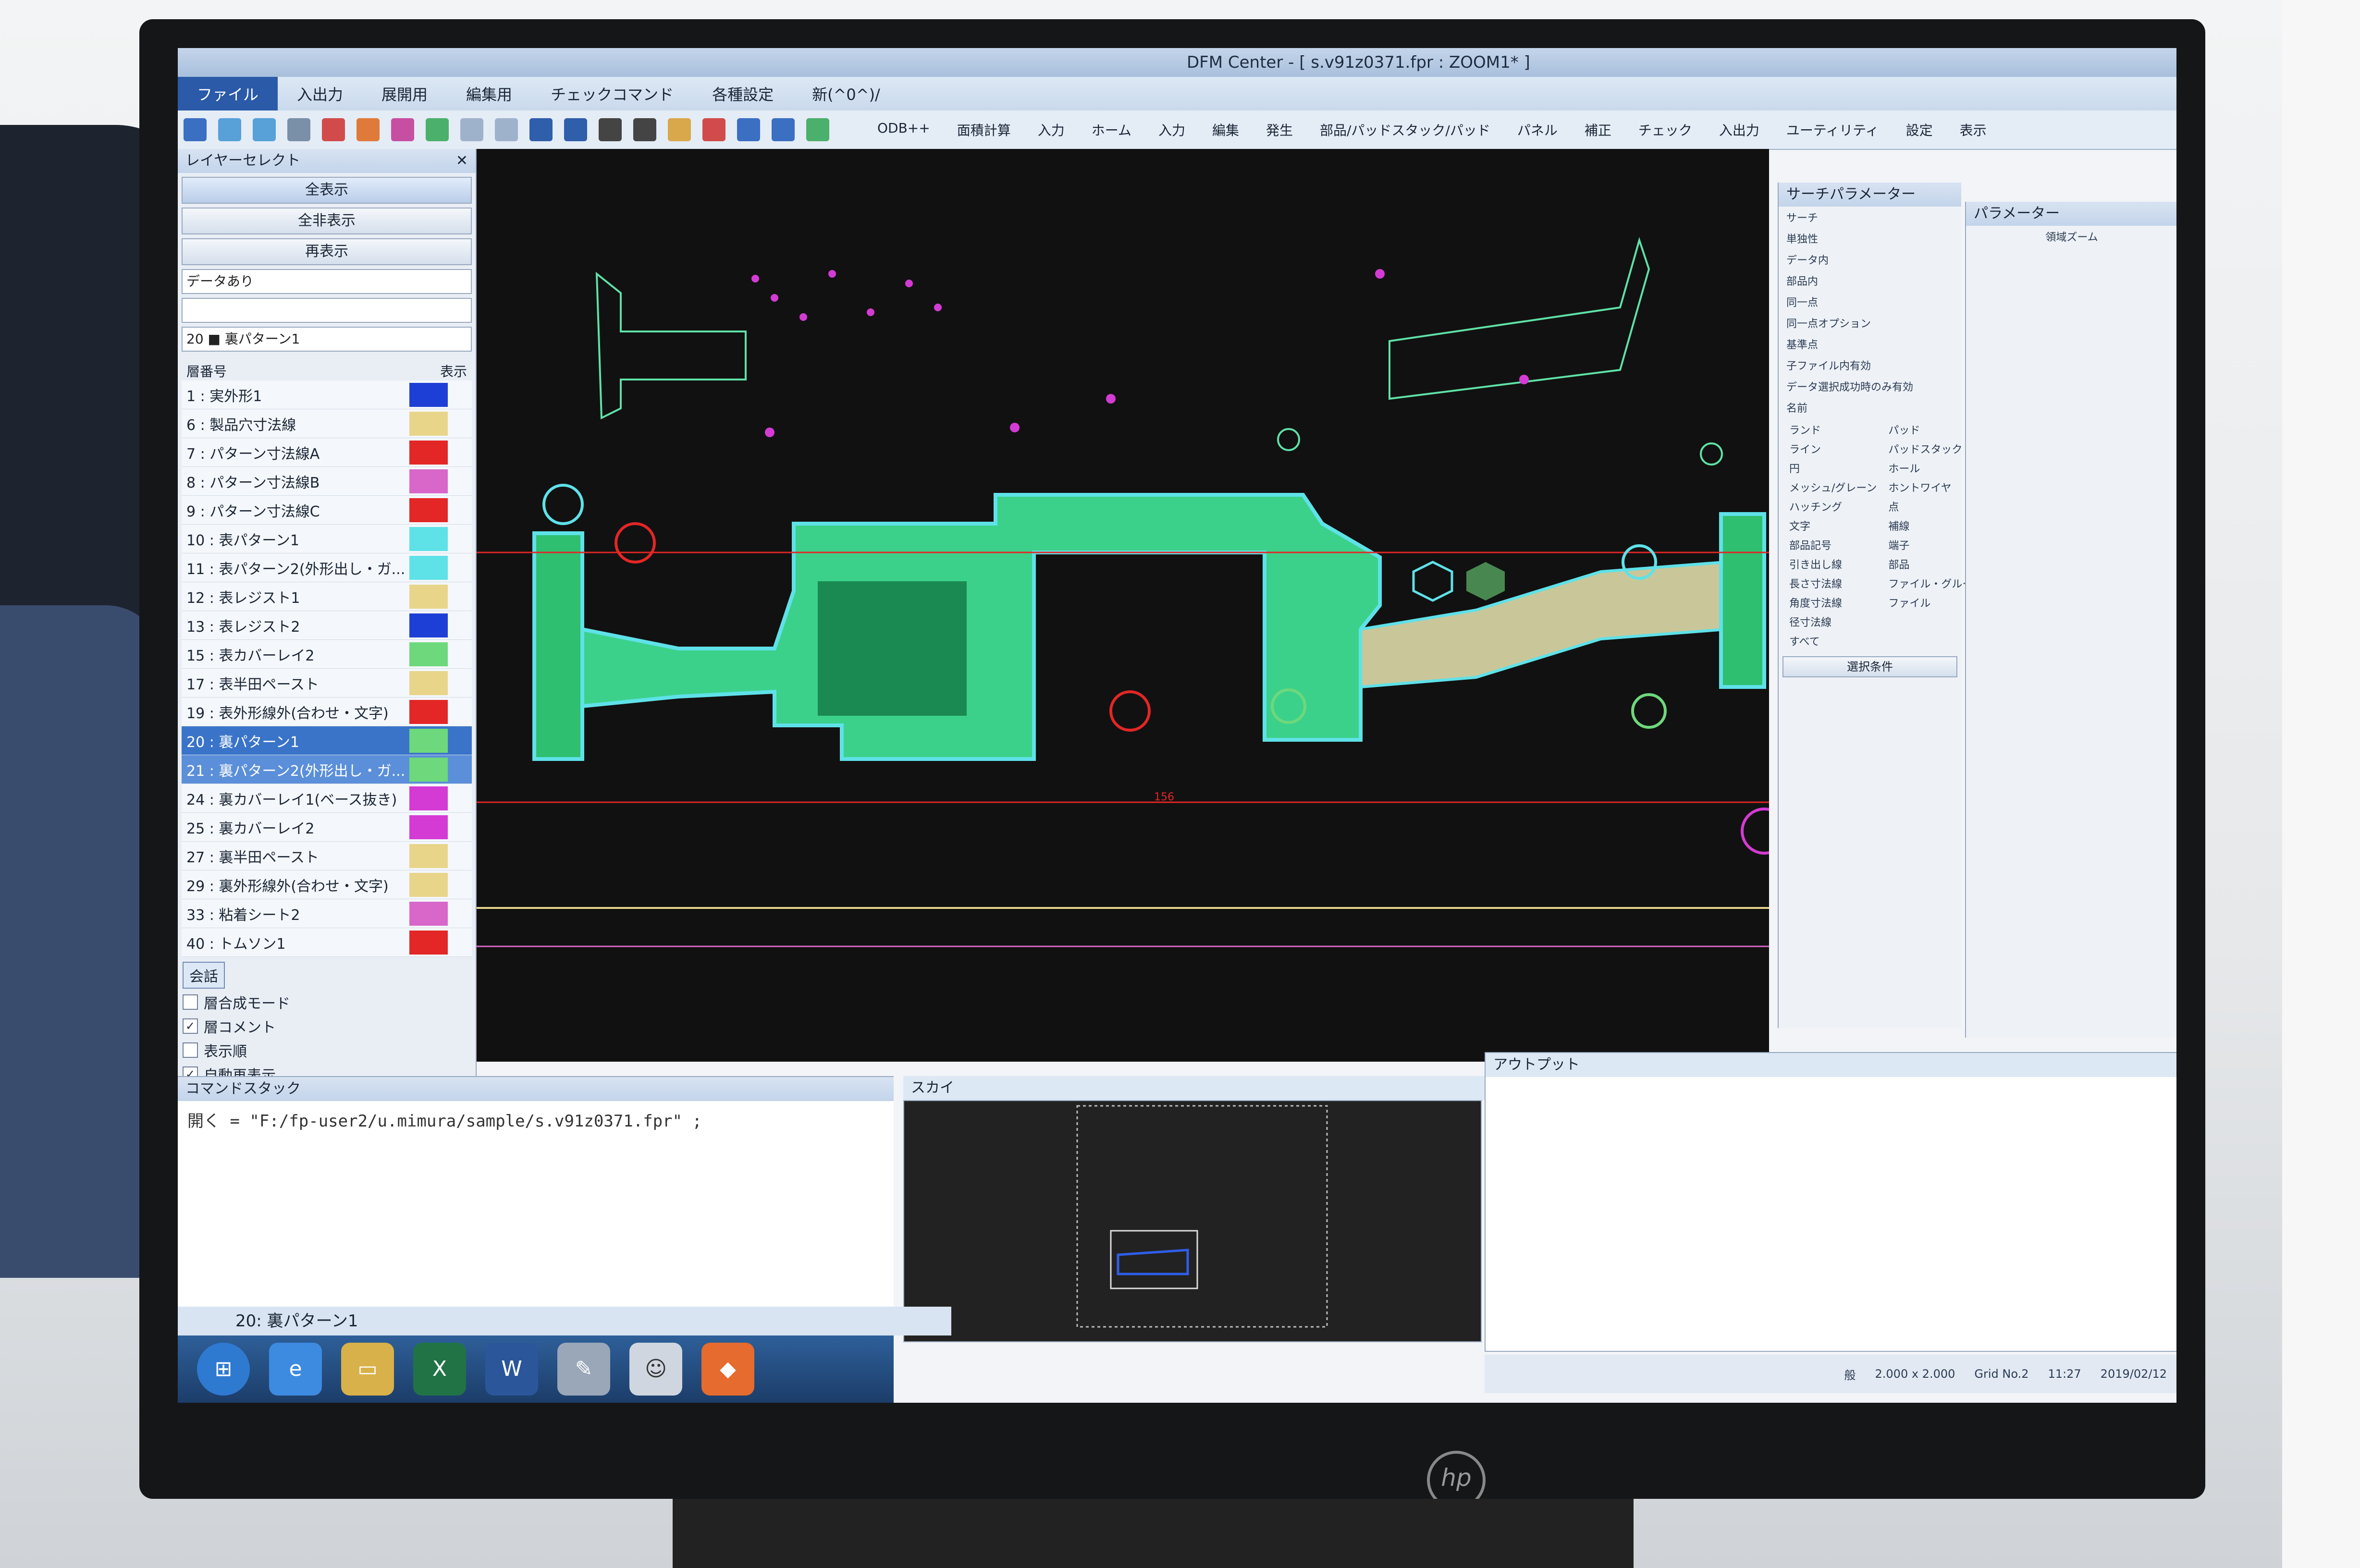  What do you see at coordinates (327, 221) in the screenshot?
I see `hide-all-button: 全非表示` at bounding box center [327, 221].